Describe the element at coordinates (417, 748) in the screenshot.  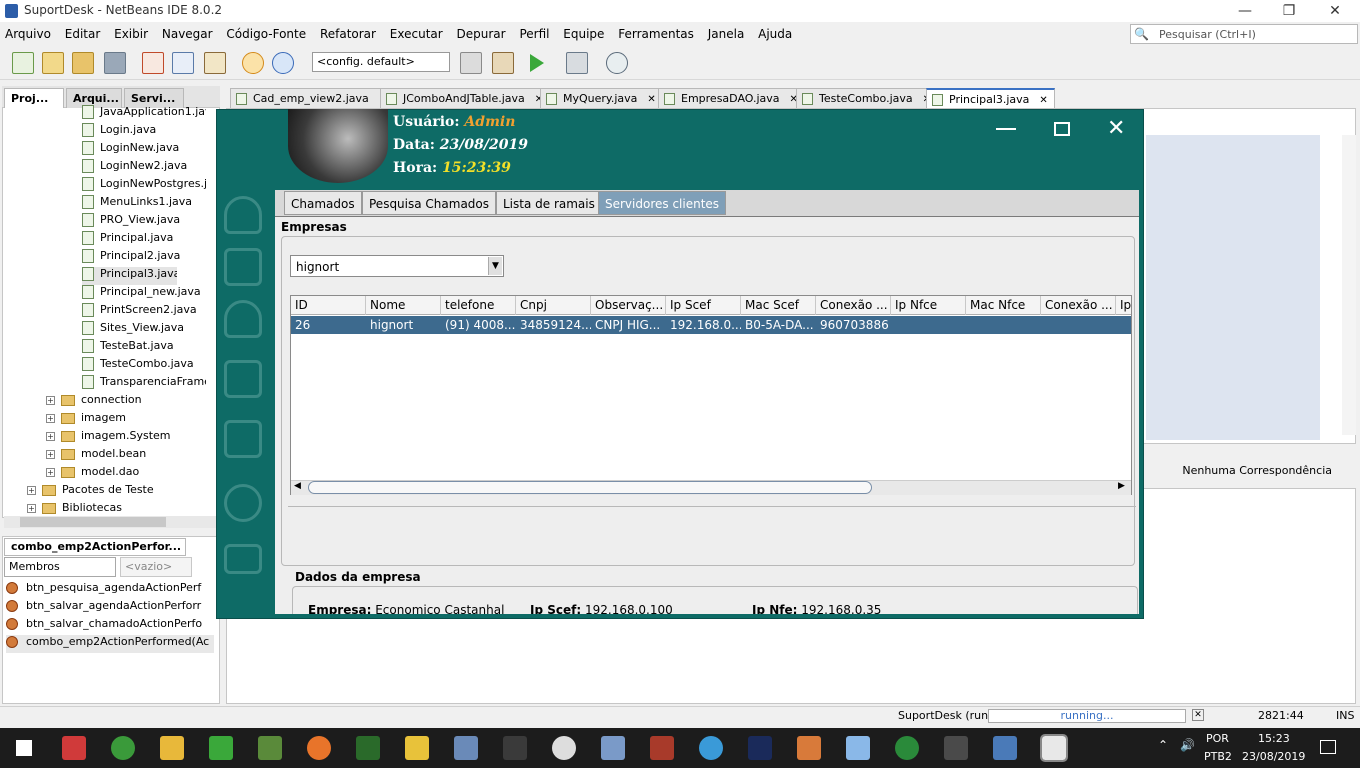
I see `flash-app-icon` at that location.